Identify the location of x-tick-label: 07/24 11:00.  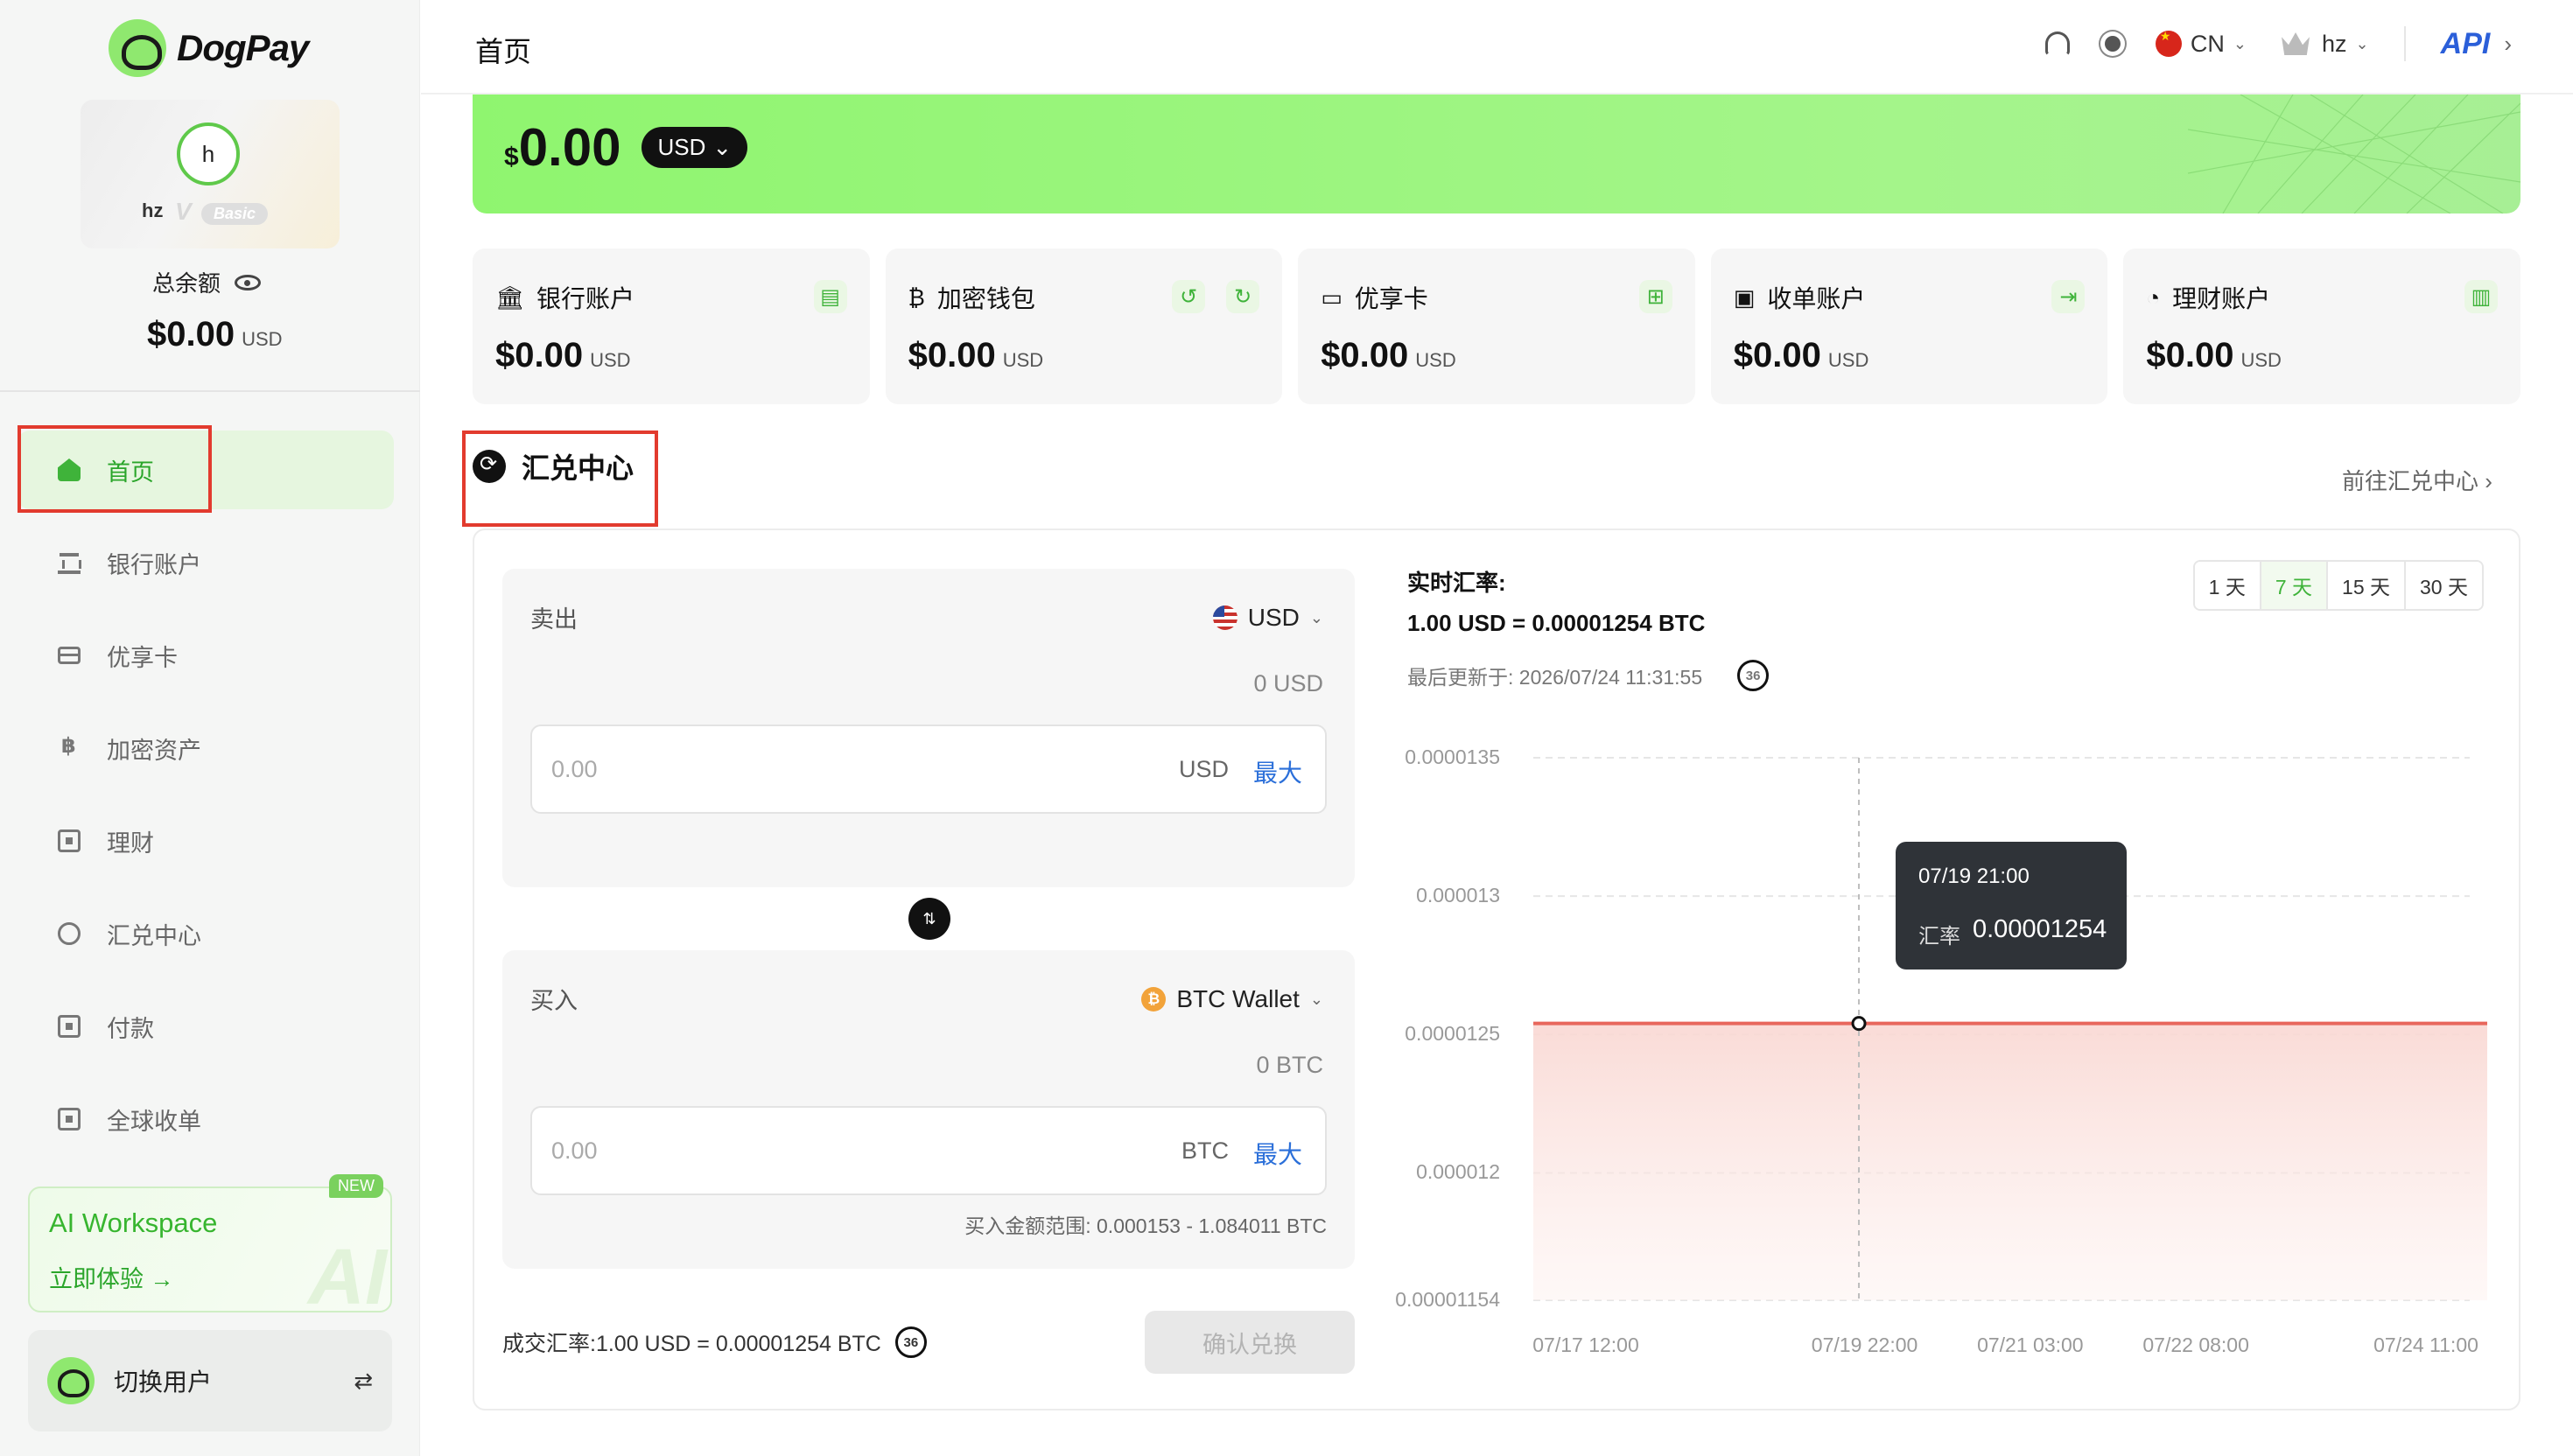
(2425, 1345).